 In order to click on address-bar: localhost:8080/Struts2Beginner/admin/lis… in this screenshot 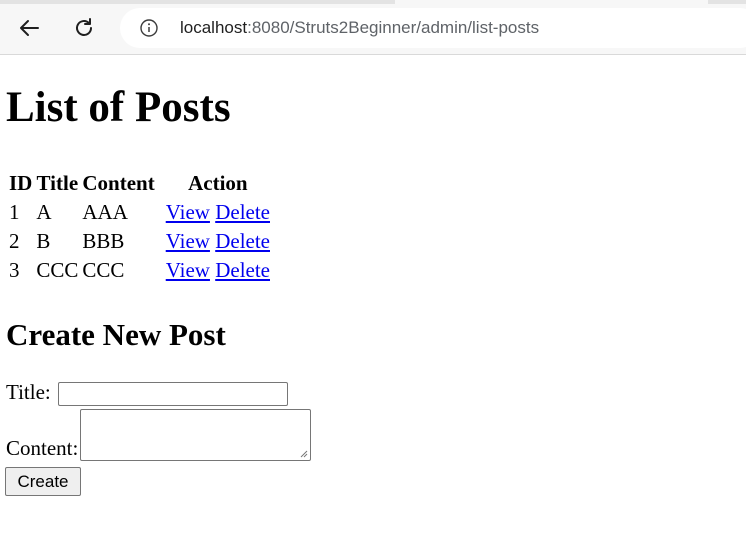, I will do `click(433, 28)`.